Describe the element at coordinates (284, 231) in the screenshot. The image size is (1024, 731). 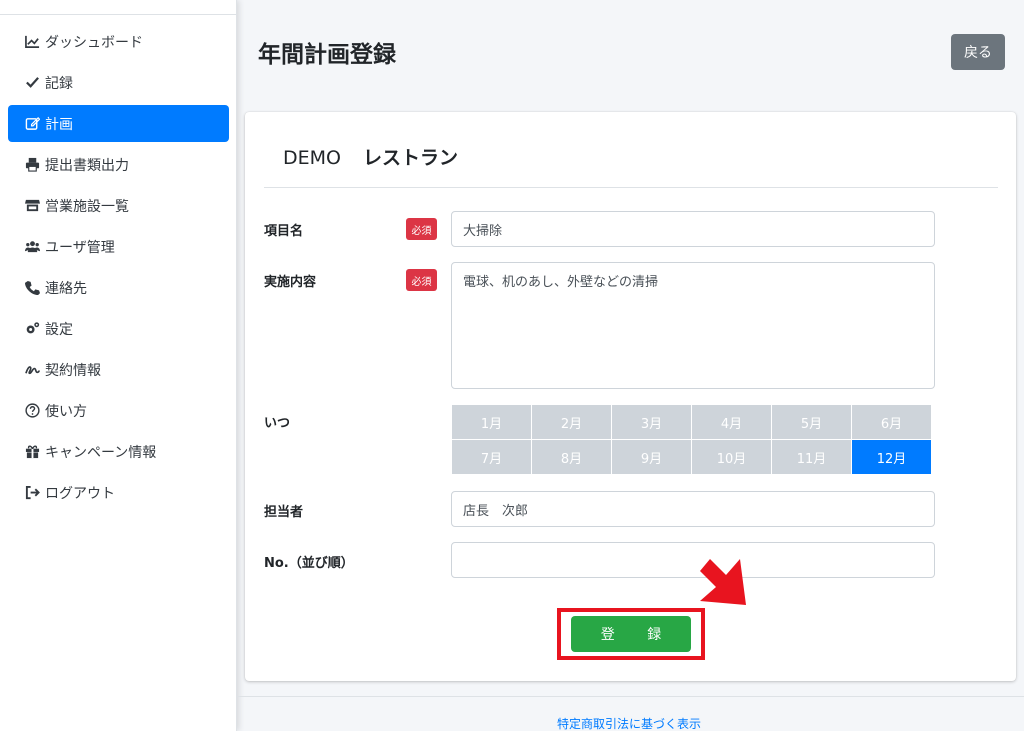
I see `item-name-label: 項目名` at that location.